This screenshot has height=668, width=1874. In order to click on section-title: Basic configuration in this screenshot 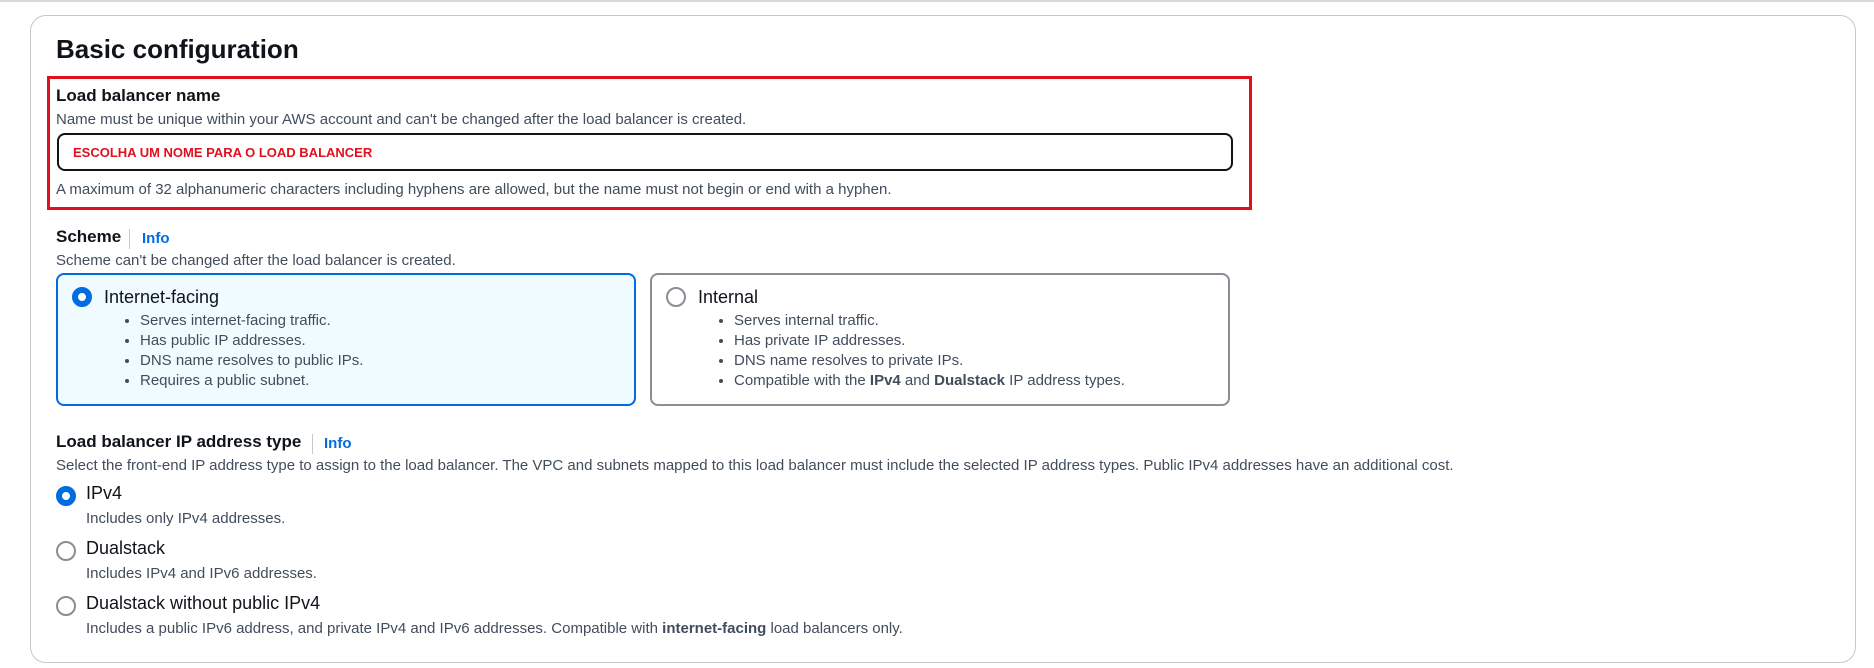, I will do `click(177, 49)`.